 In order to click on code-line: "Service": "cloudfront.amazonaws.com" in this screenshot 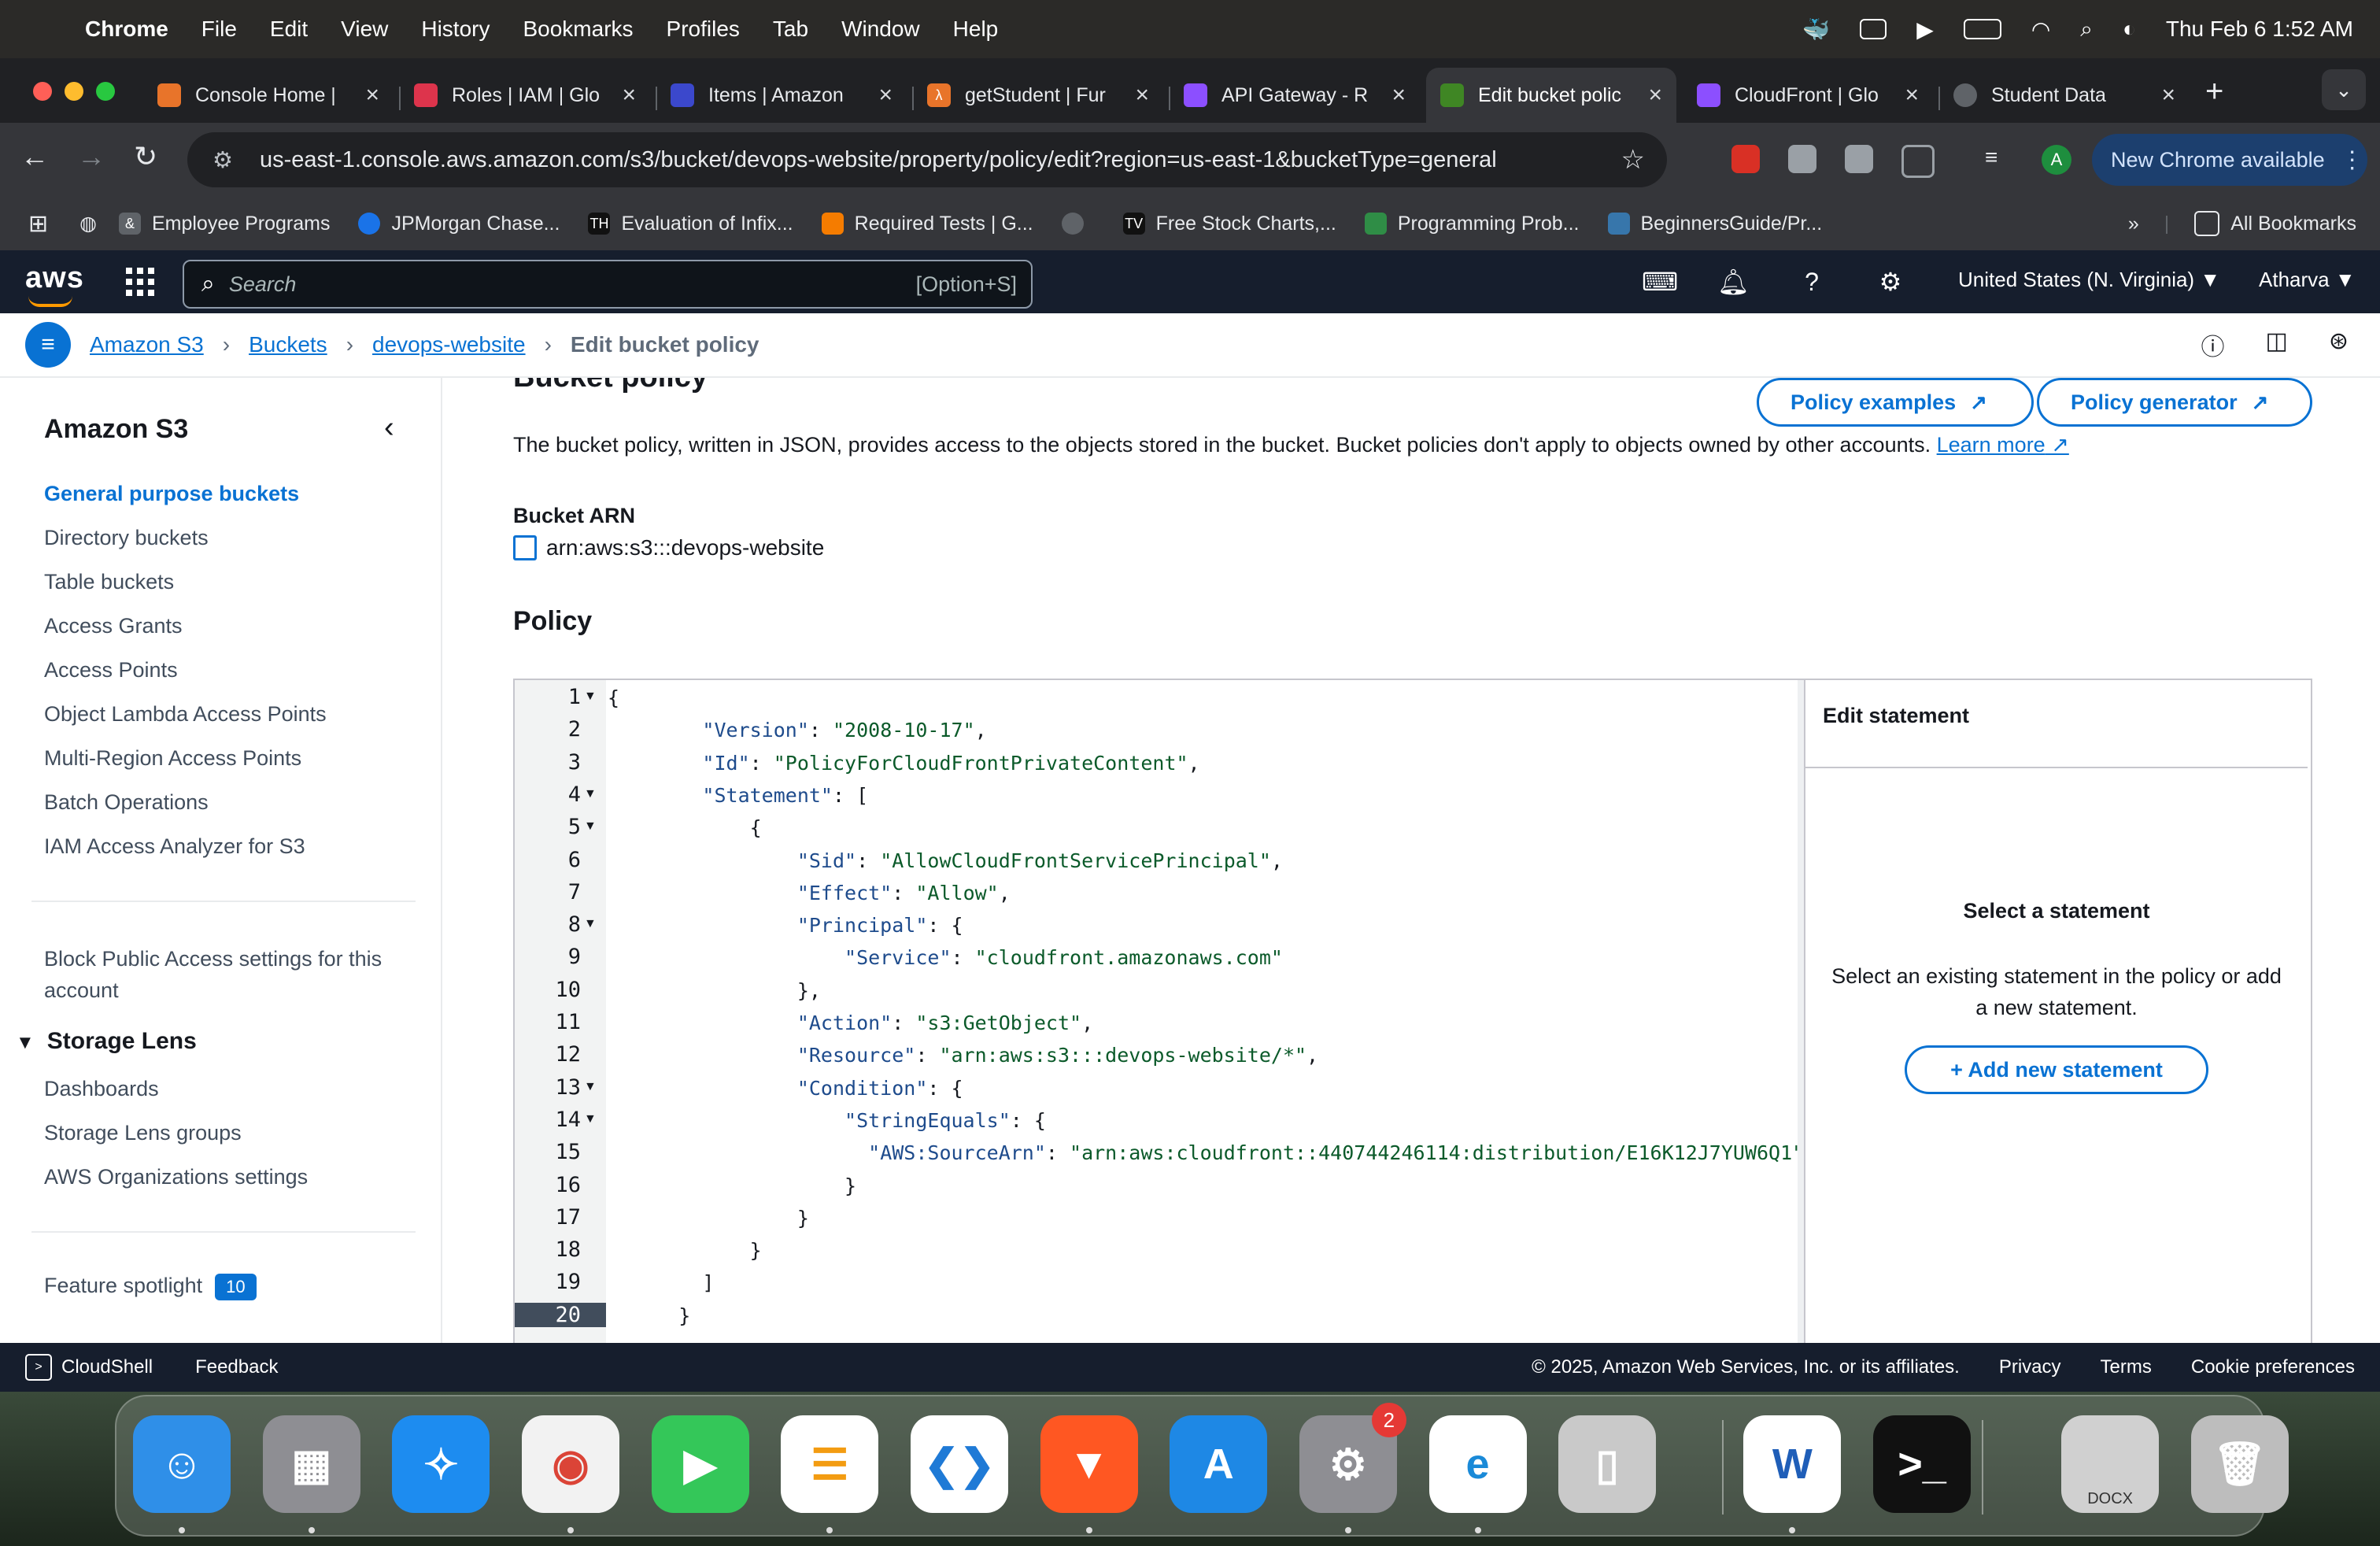, I will do `click(945, 958)`.